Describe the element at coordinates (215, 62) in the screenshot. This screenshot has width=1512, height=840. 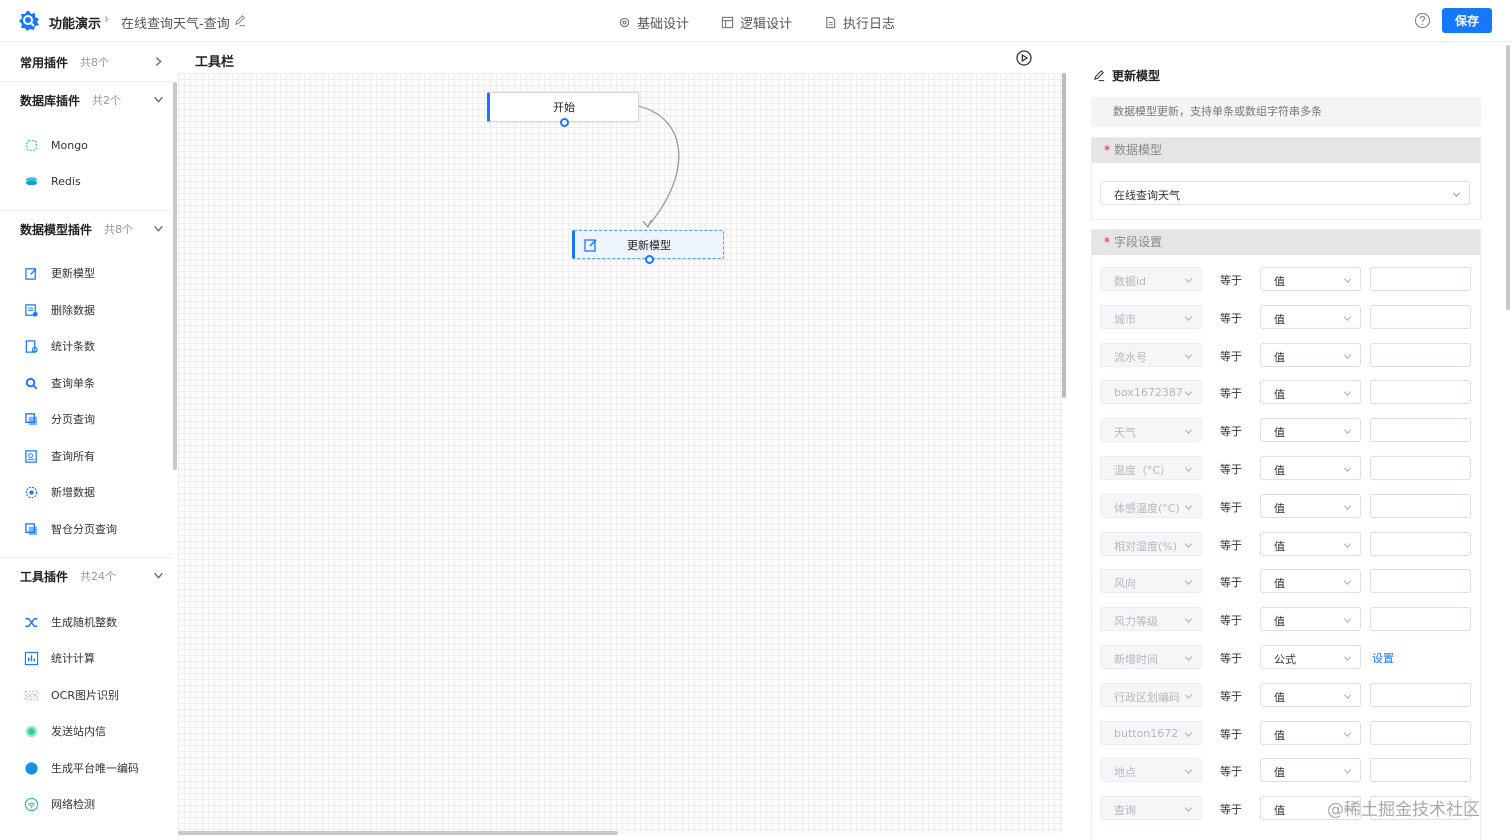
I see `toolbar-title: 工具栏` at that location.